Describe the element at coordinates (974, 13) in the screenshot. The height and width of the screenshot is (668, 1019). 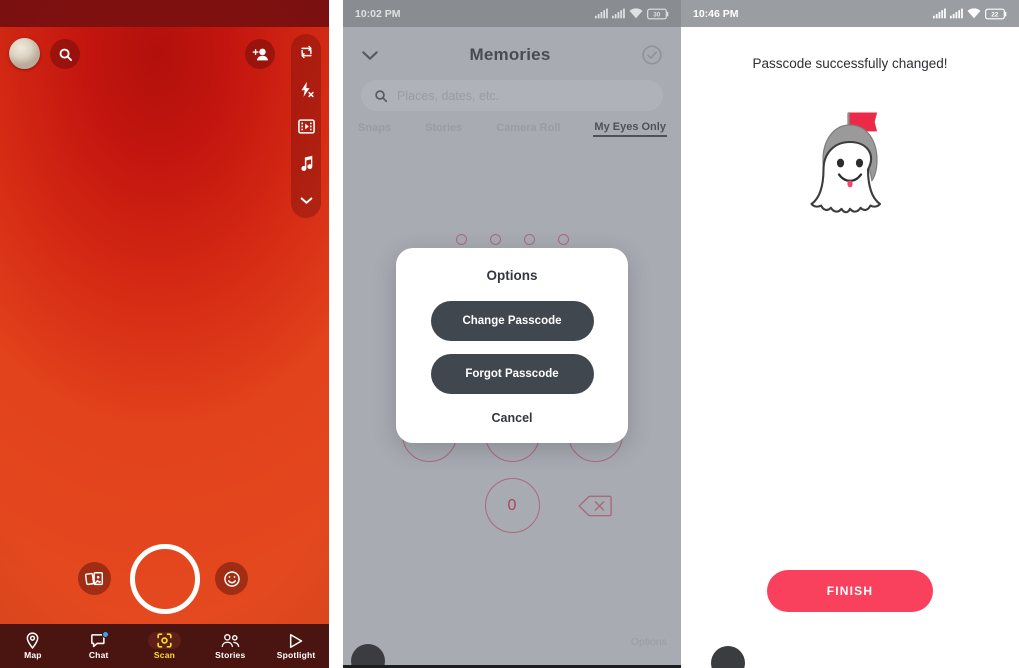
I see `wifi-icon` at that location.